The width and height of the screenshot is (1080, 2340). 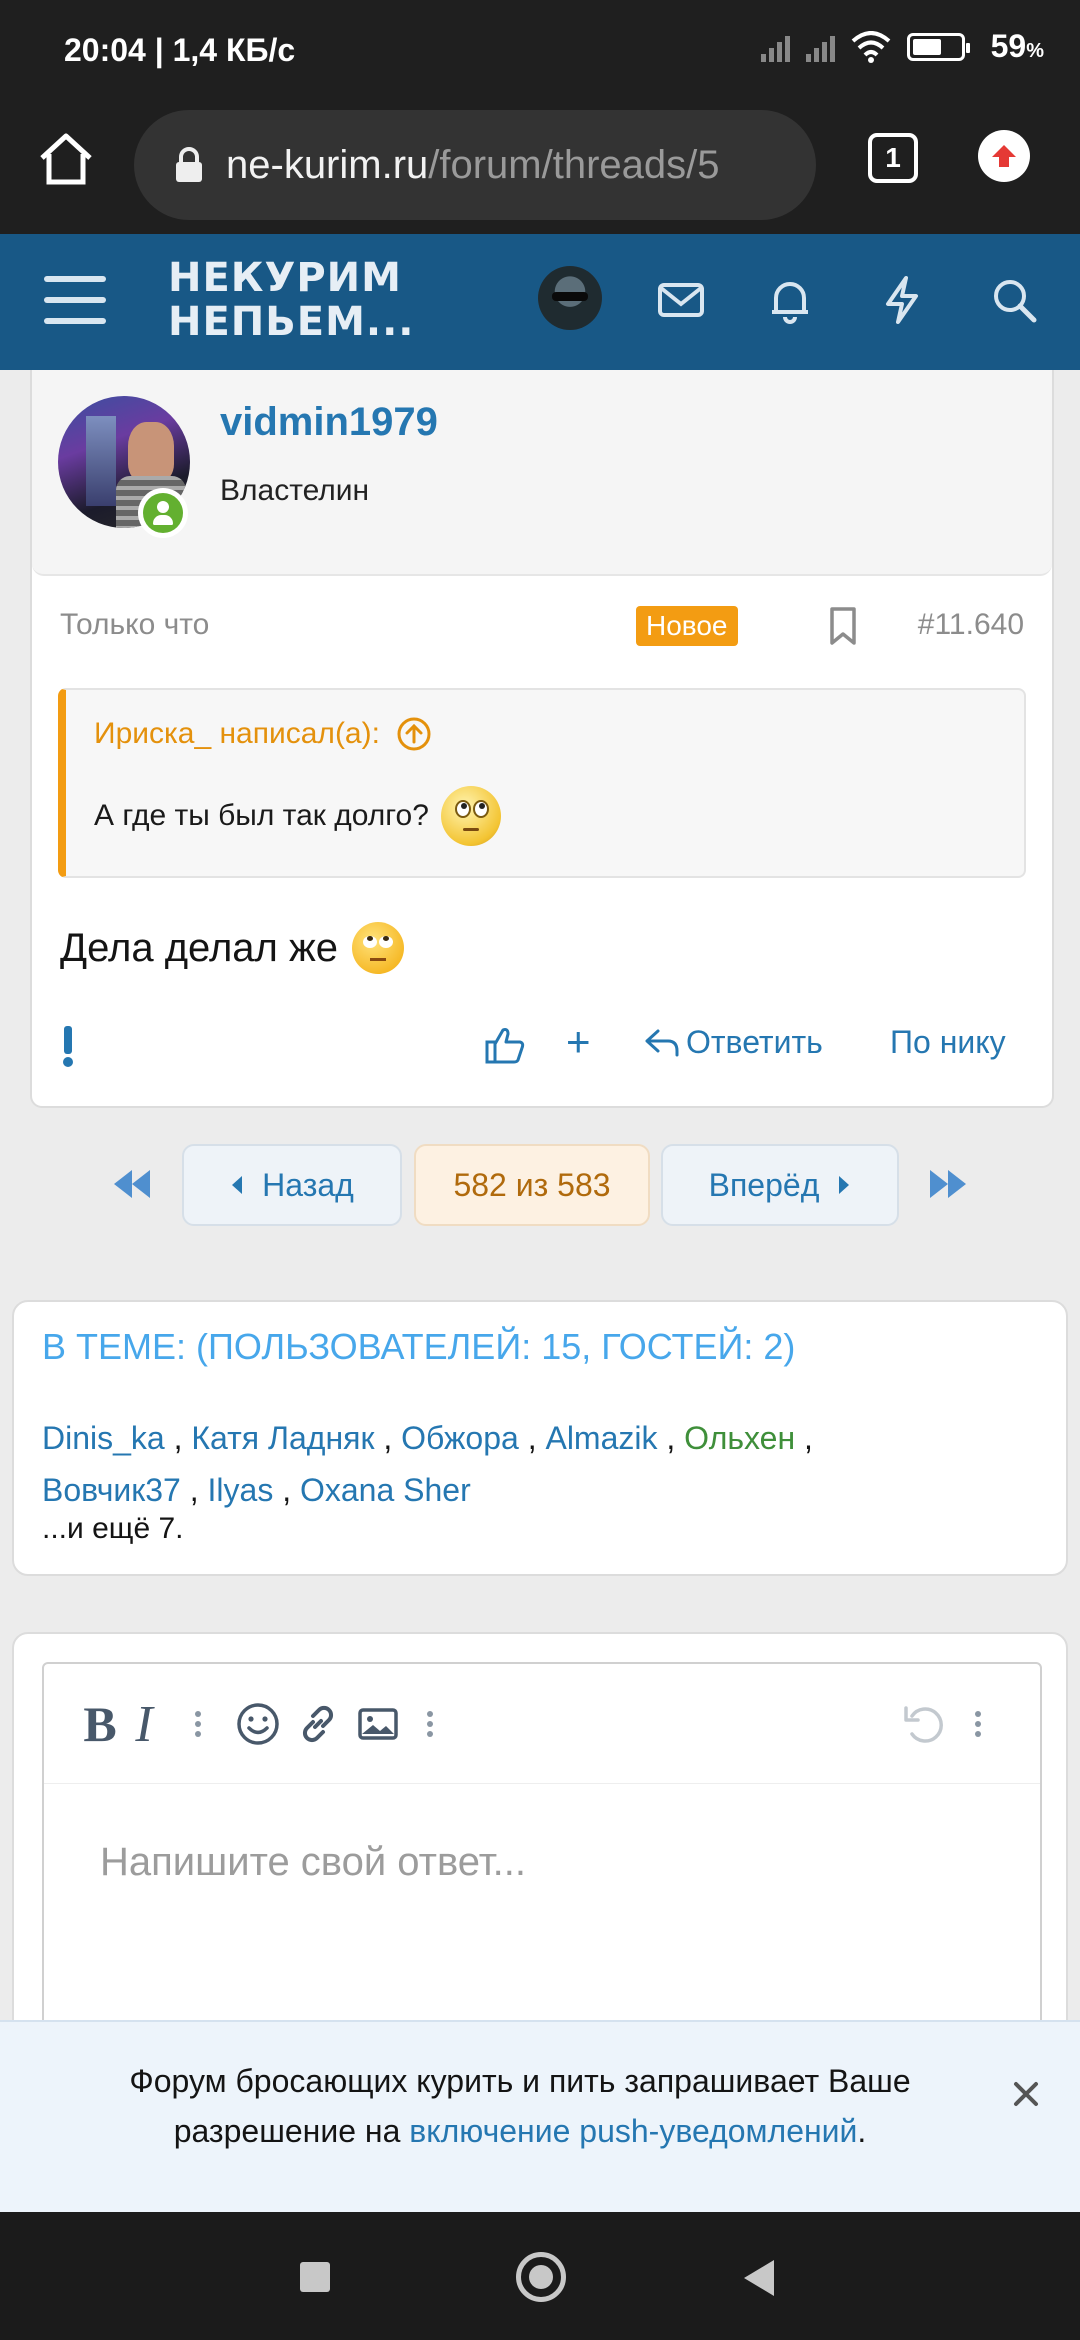 I want to click on back-icon, so click(x=759, y=2278).